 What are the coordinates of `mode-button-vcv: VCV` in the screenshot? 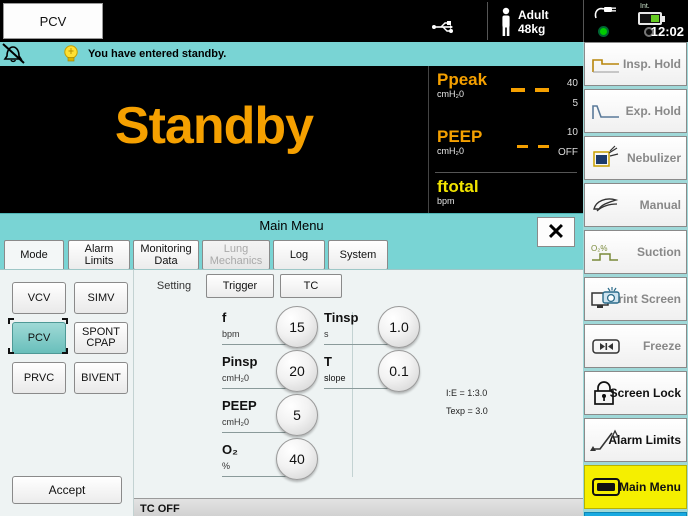 It's located at (39, 298).